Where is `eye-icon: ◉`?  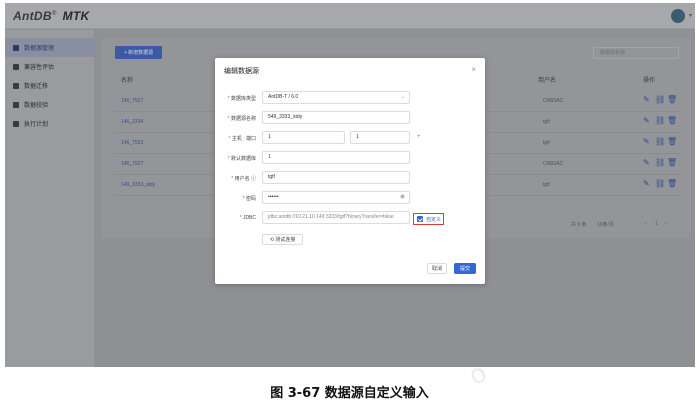 eye-icon: ◉ is located at coordinates (402, 197).